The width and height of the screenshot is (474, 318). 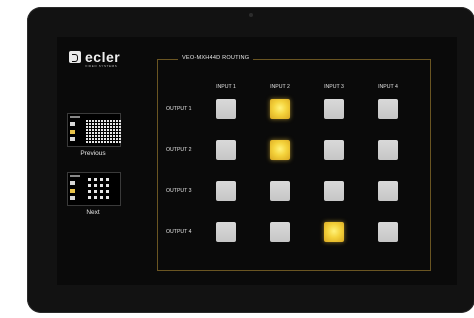 I want to click on route-output-1-input-1-button, so click(x=226, y=109).